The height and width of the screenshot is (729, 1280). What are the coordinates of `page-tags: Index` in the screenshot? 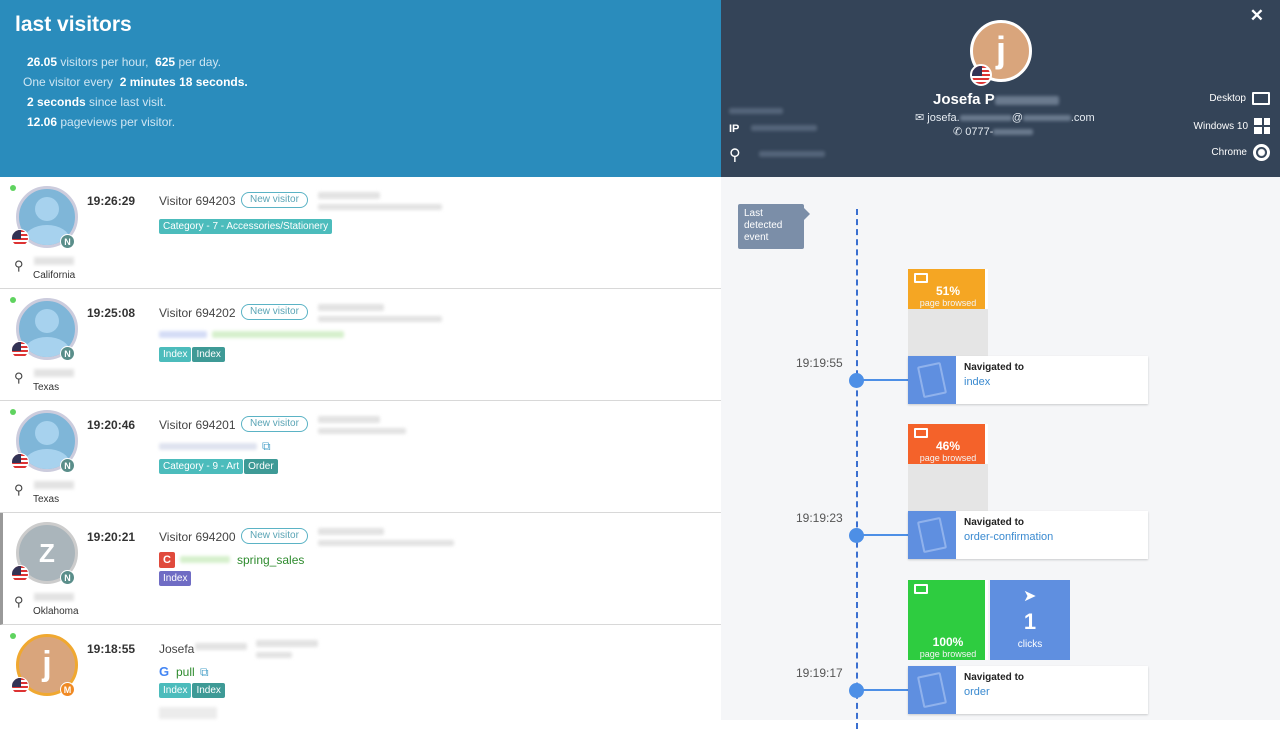 It's located at (175, 578).